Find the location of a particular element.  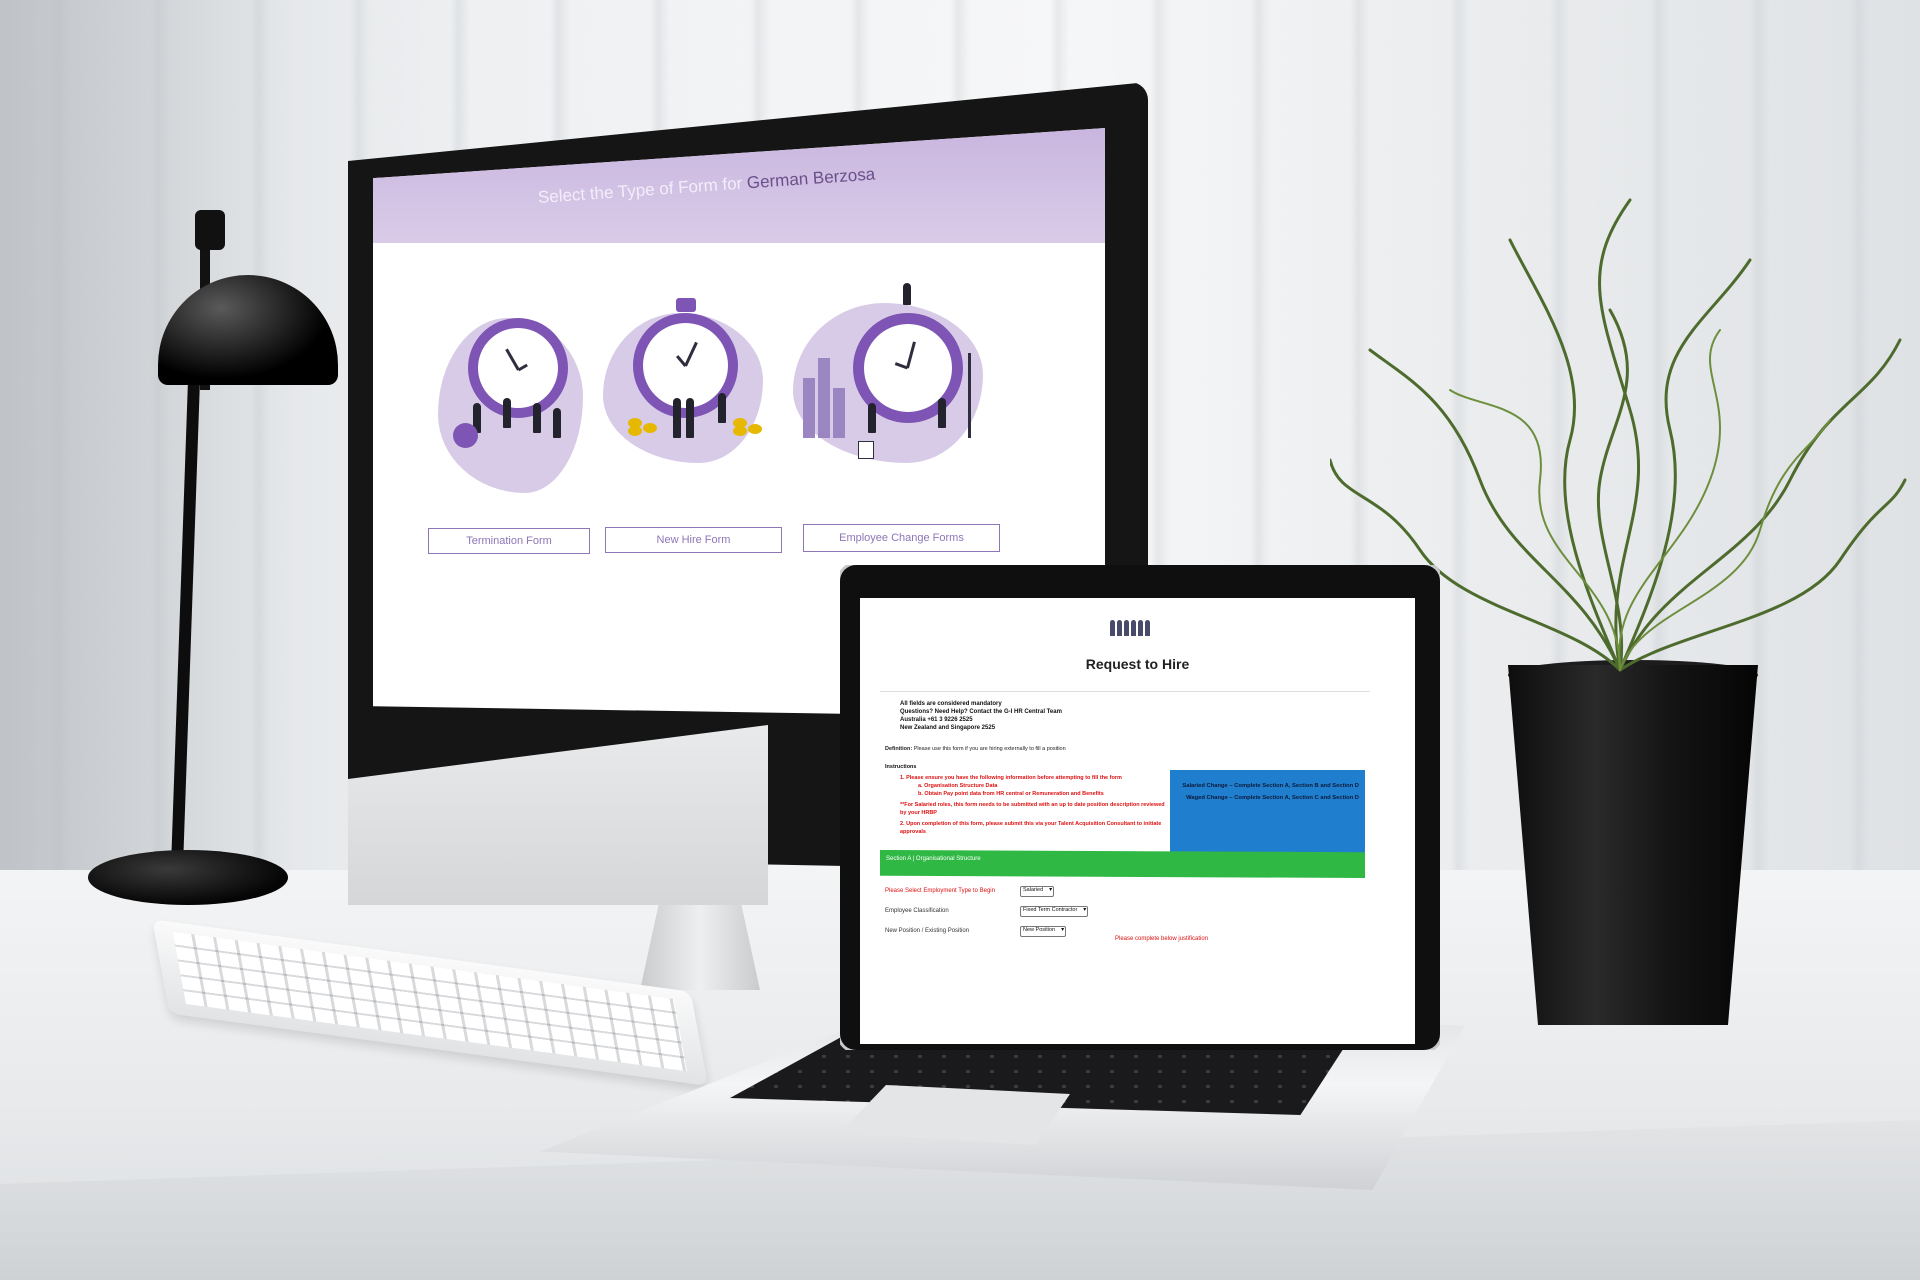

employment-type-label: Please Select Employment Type to Begin is located at coordinates (940, 891).